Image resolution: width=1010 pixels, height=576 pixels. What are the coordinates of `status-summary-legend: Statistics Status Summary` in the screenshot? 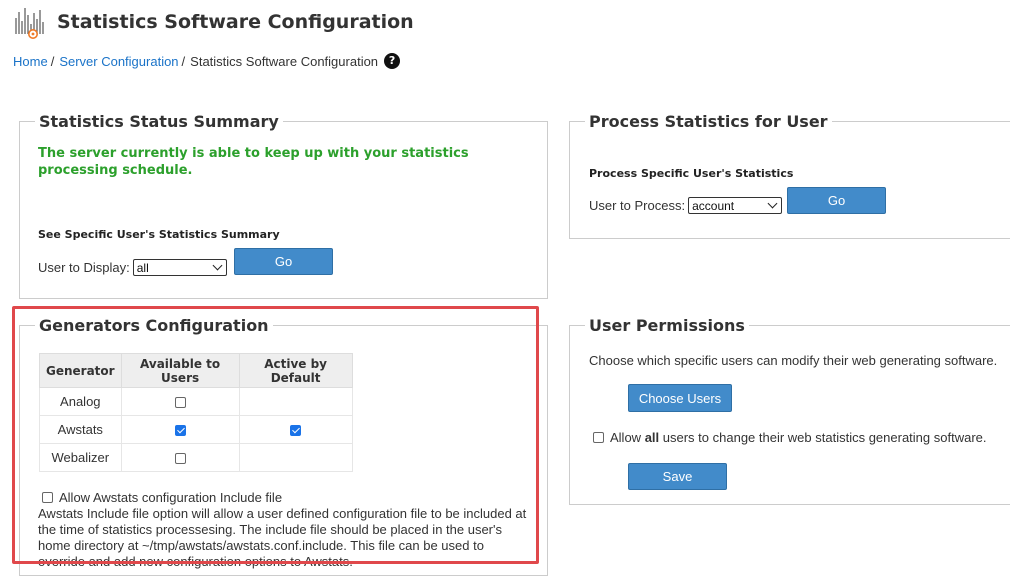 It's located at (159, 121).